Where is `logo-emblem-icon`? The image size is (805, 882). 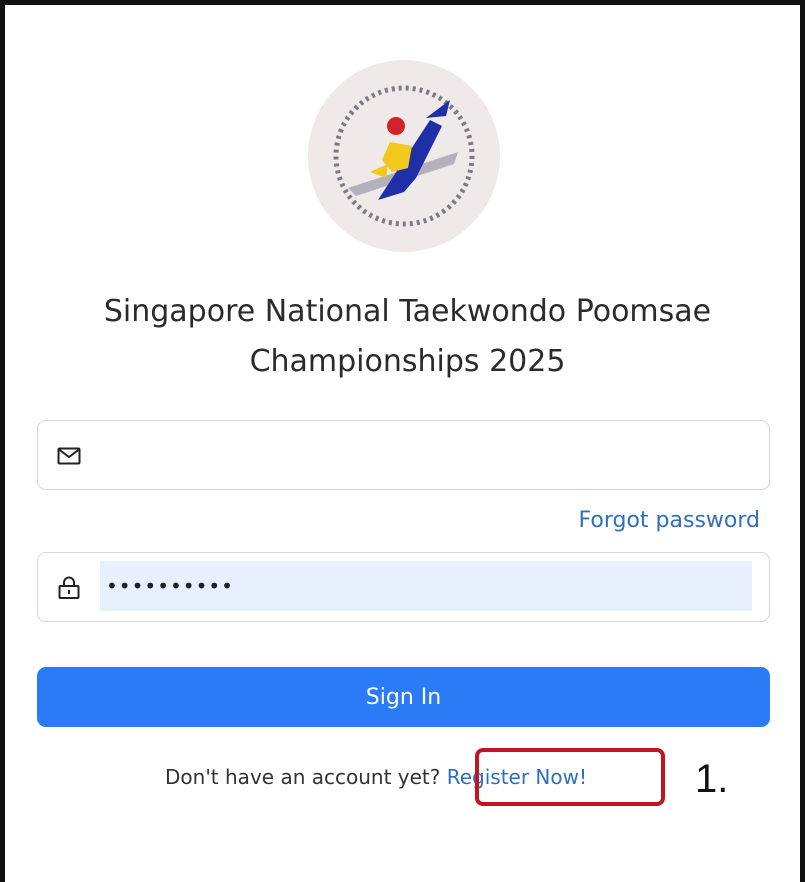
logo-emblem-icon is located at coordinates (404, 156).